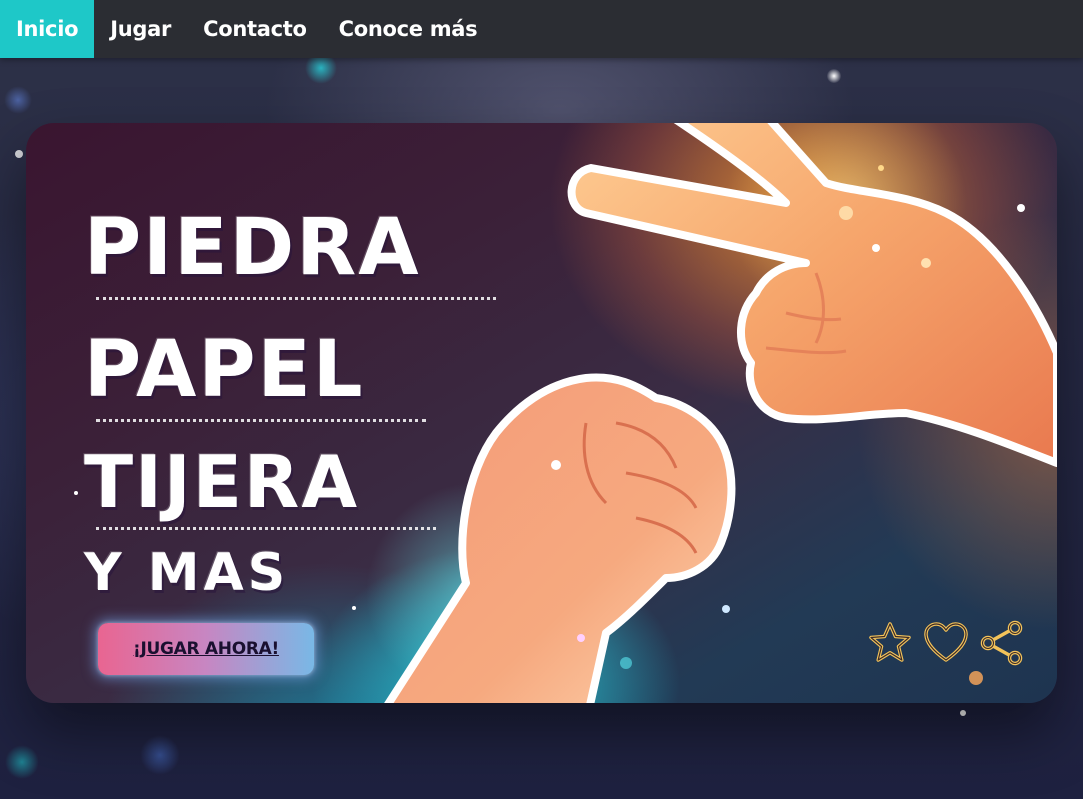 This screenshot has width=1083, height=799. Describe the element at coordinates (187, 573) in the screenshot. I see `title-line-y-mas: Y MAS` at that location.